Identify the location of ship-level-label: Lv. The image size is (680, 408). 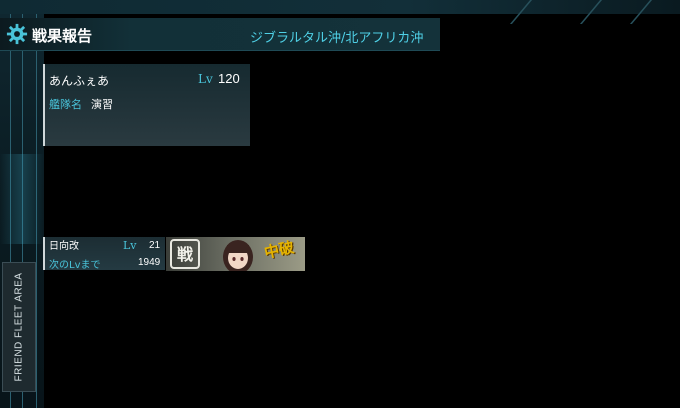
(130, 245).